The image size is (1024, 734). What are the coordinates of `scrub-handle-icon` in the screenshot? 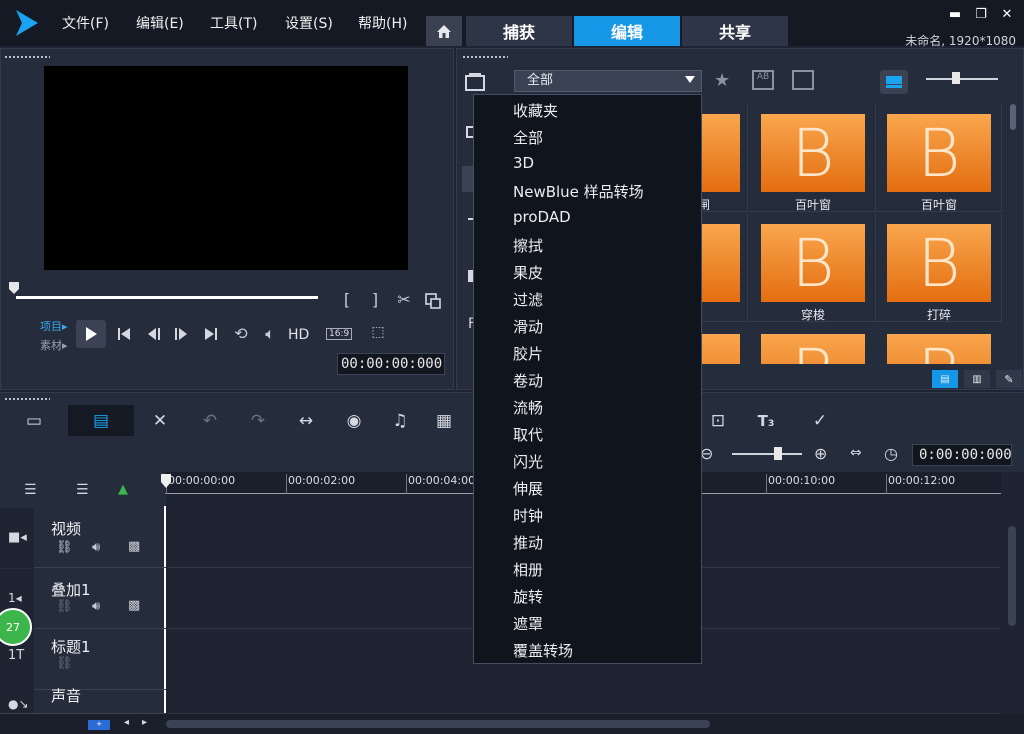 It's located at (14, 288).